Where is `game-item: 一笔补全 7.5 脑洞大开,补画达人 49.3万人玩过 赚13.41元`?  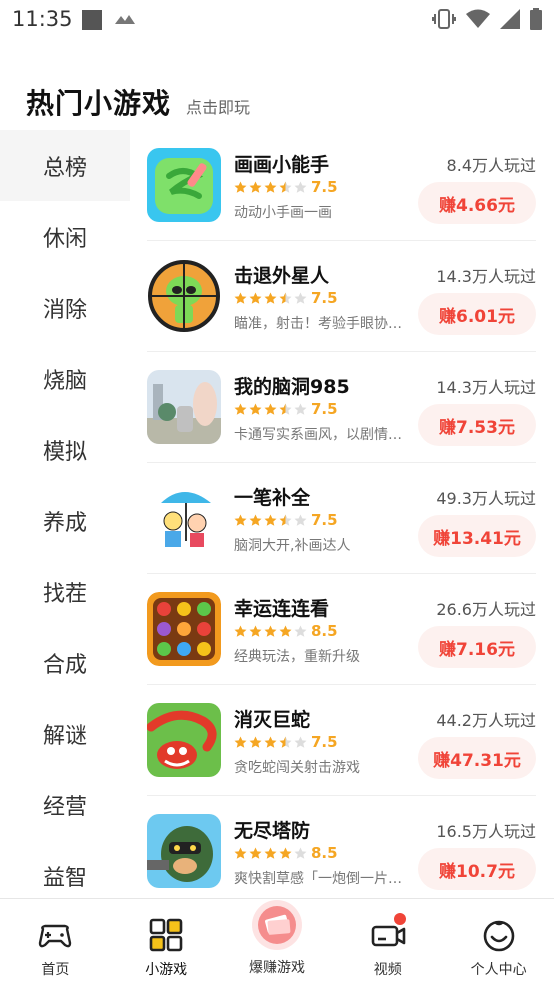
game-item: 一笔补全 7.5 脑洞大开,补画达人 49.3万人玩过 赚13.41元 is located at coordinates (341, 518).